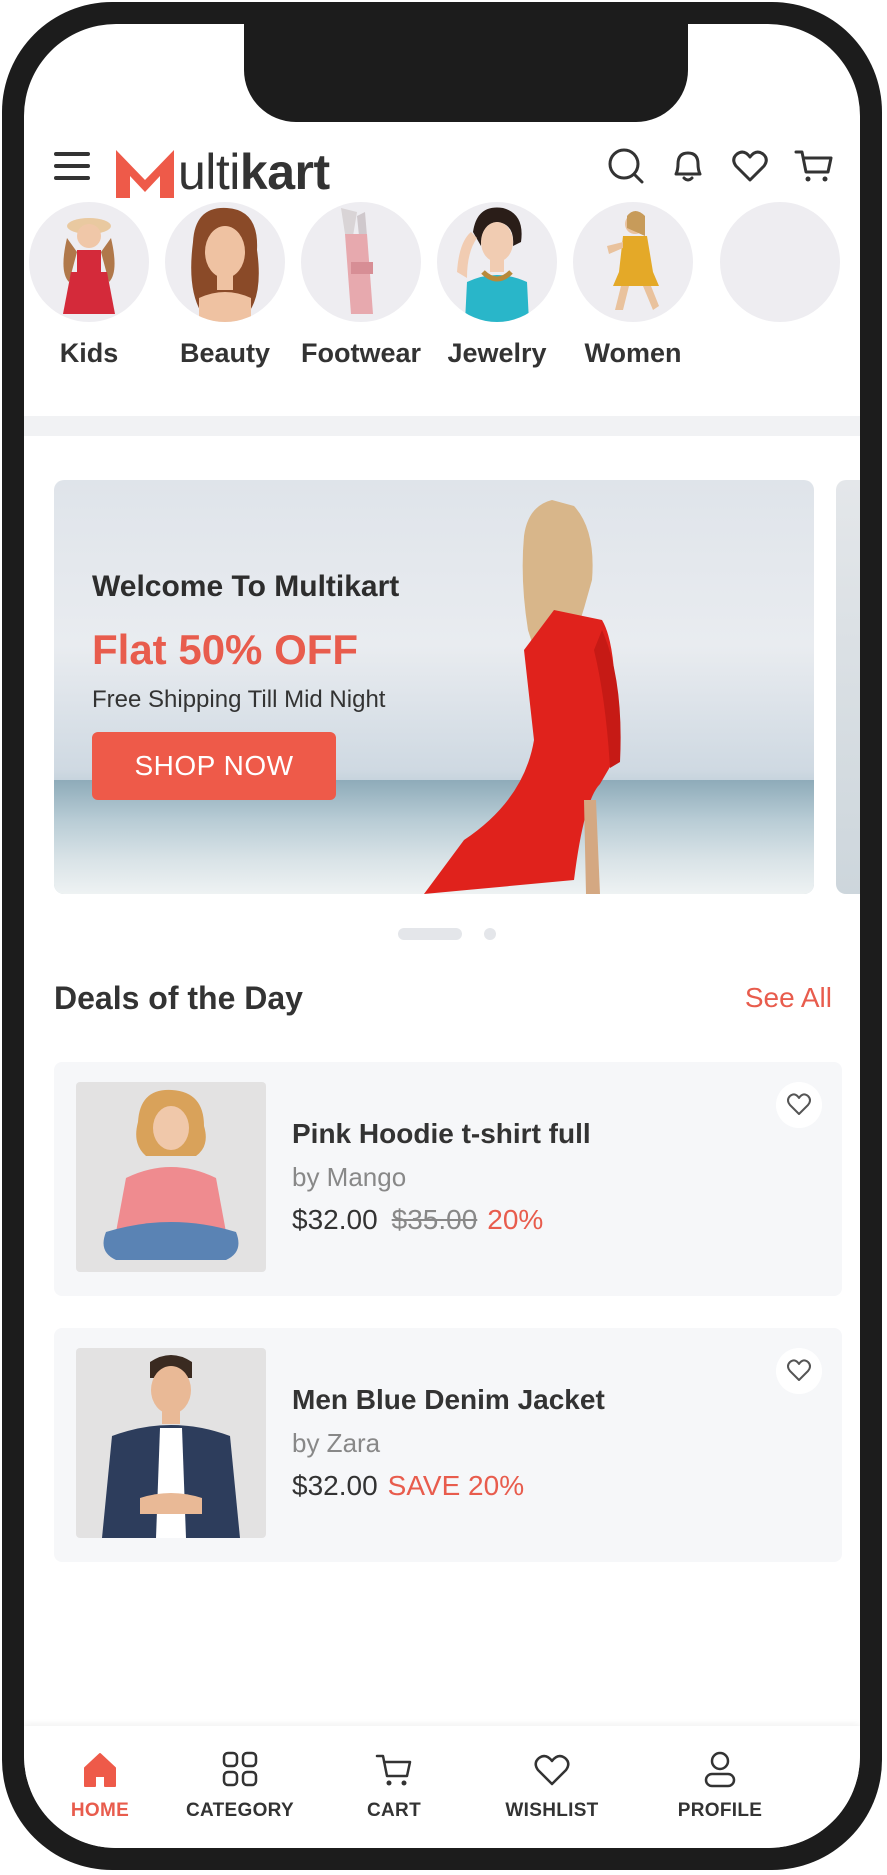 This screenshot has height=1875, width=887. What do you see at coordinates (633, 262) in the screenshot?
I see `women-image` at bounding box center [633, 262].